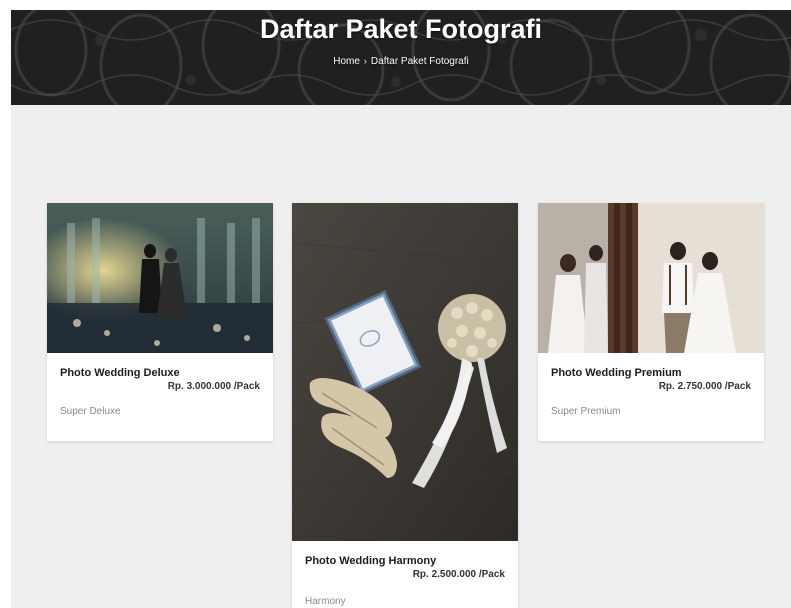  I want to click on wedding-couple-stage-photo, so click(160, 278).